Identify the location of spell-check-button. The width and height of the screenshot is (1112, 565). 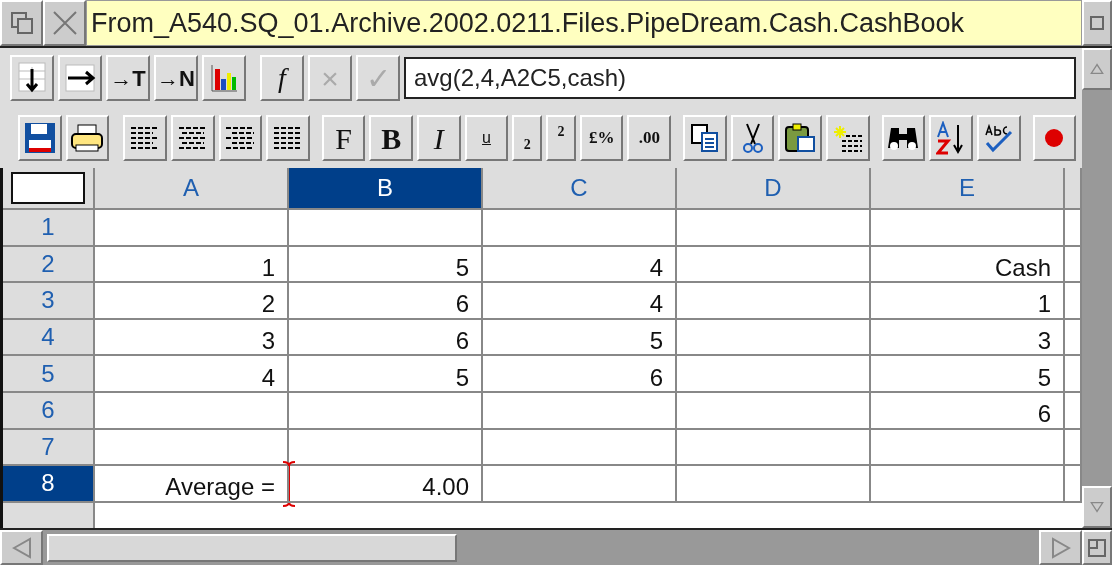
(998, 138).